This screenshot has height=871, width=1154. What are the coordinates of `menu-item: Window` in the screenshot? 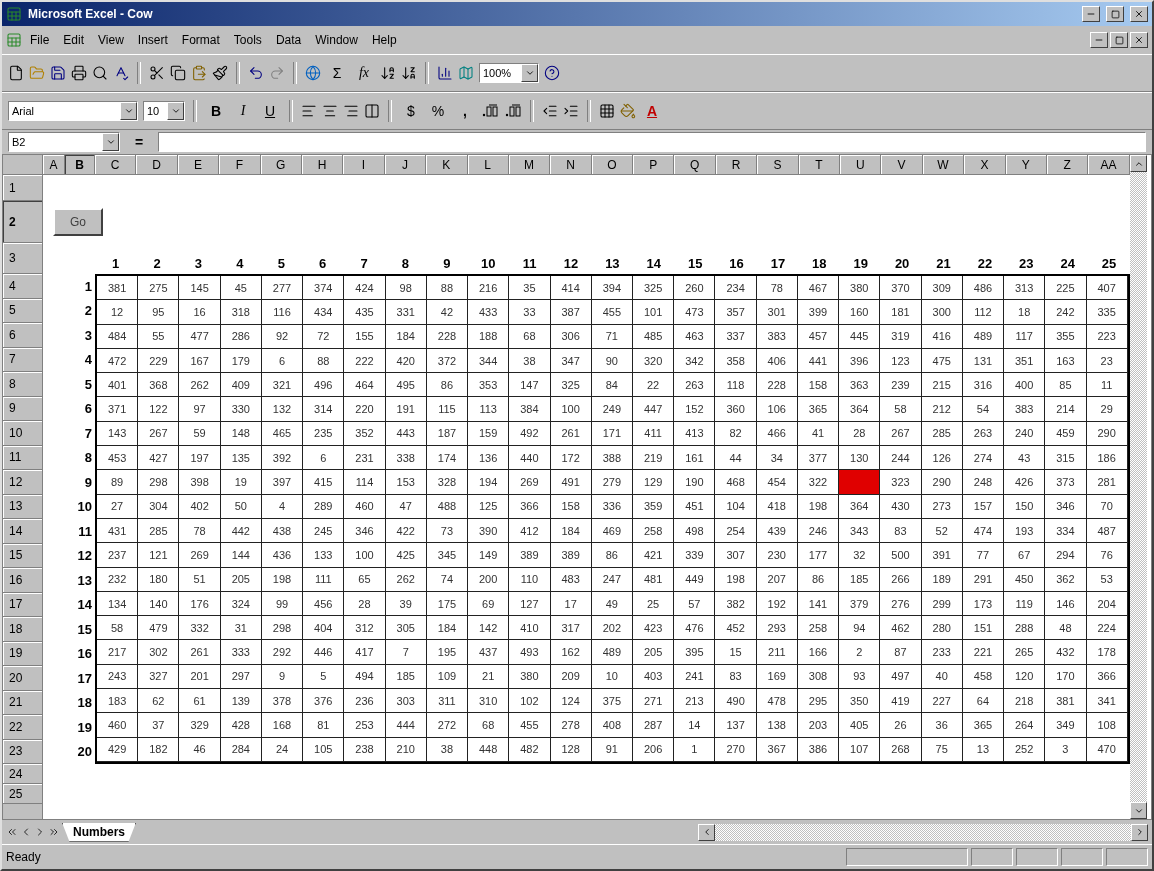 It's located at (336, 40).